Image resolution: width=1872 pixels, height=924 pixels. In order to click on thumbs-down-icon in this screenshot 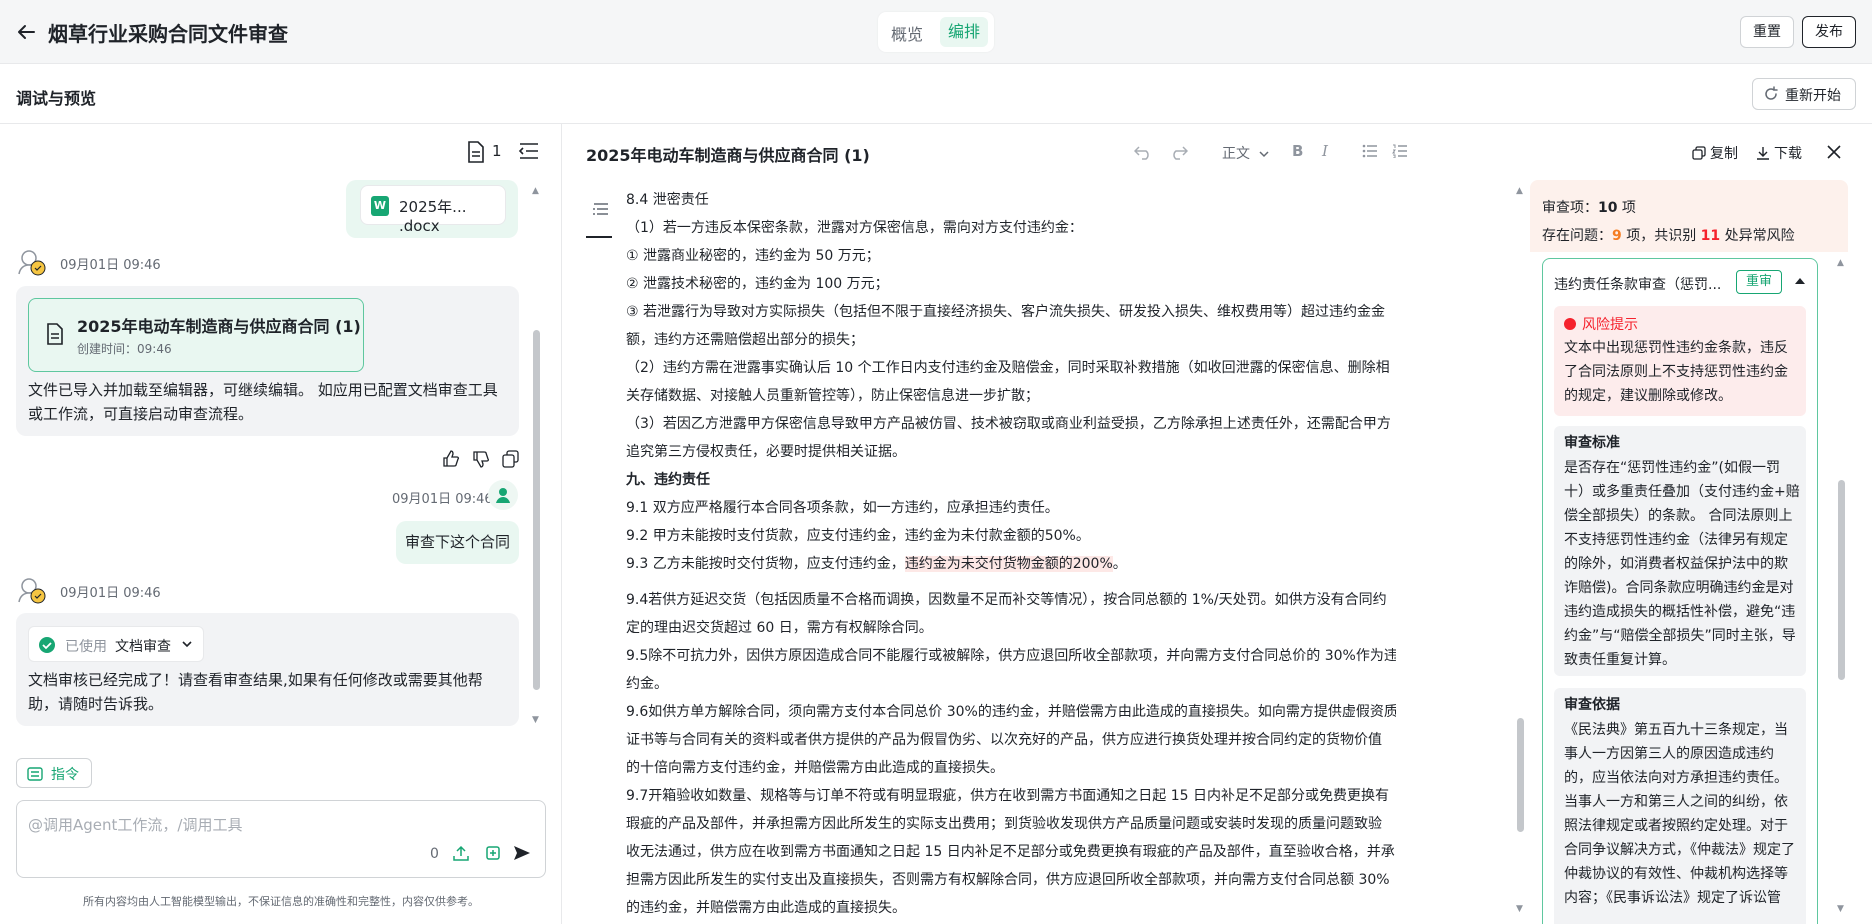, I will do `click(481, 459)`.